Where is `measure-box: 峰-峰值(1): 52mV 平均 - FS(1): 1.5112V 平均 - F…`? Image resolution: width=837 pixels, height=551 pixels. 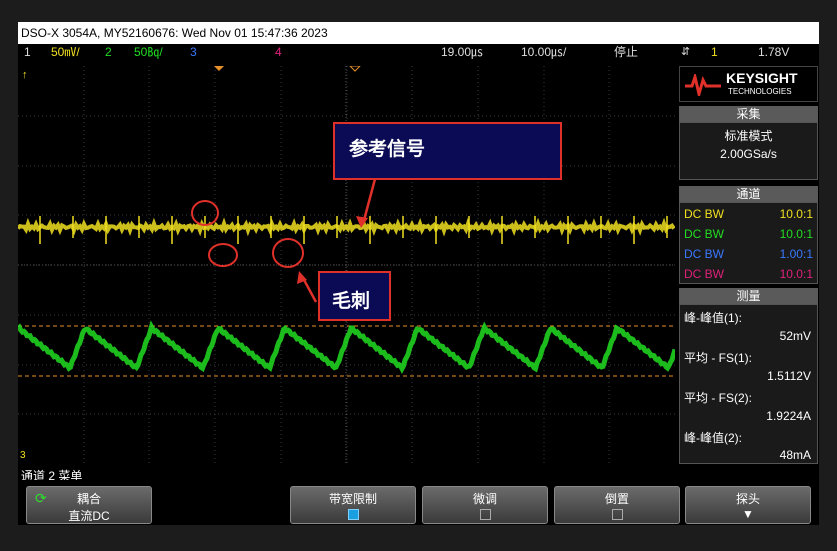
measure-box: 峰-峰值(1): 52mV 平均 - FS(1): 1.5112V 平均 - F… is located at coordinates (748, 384).